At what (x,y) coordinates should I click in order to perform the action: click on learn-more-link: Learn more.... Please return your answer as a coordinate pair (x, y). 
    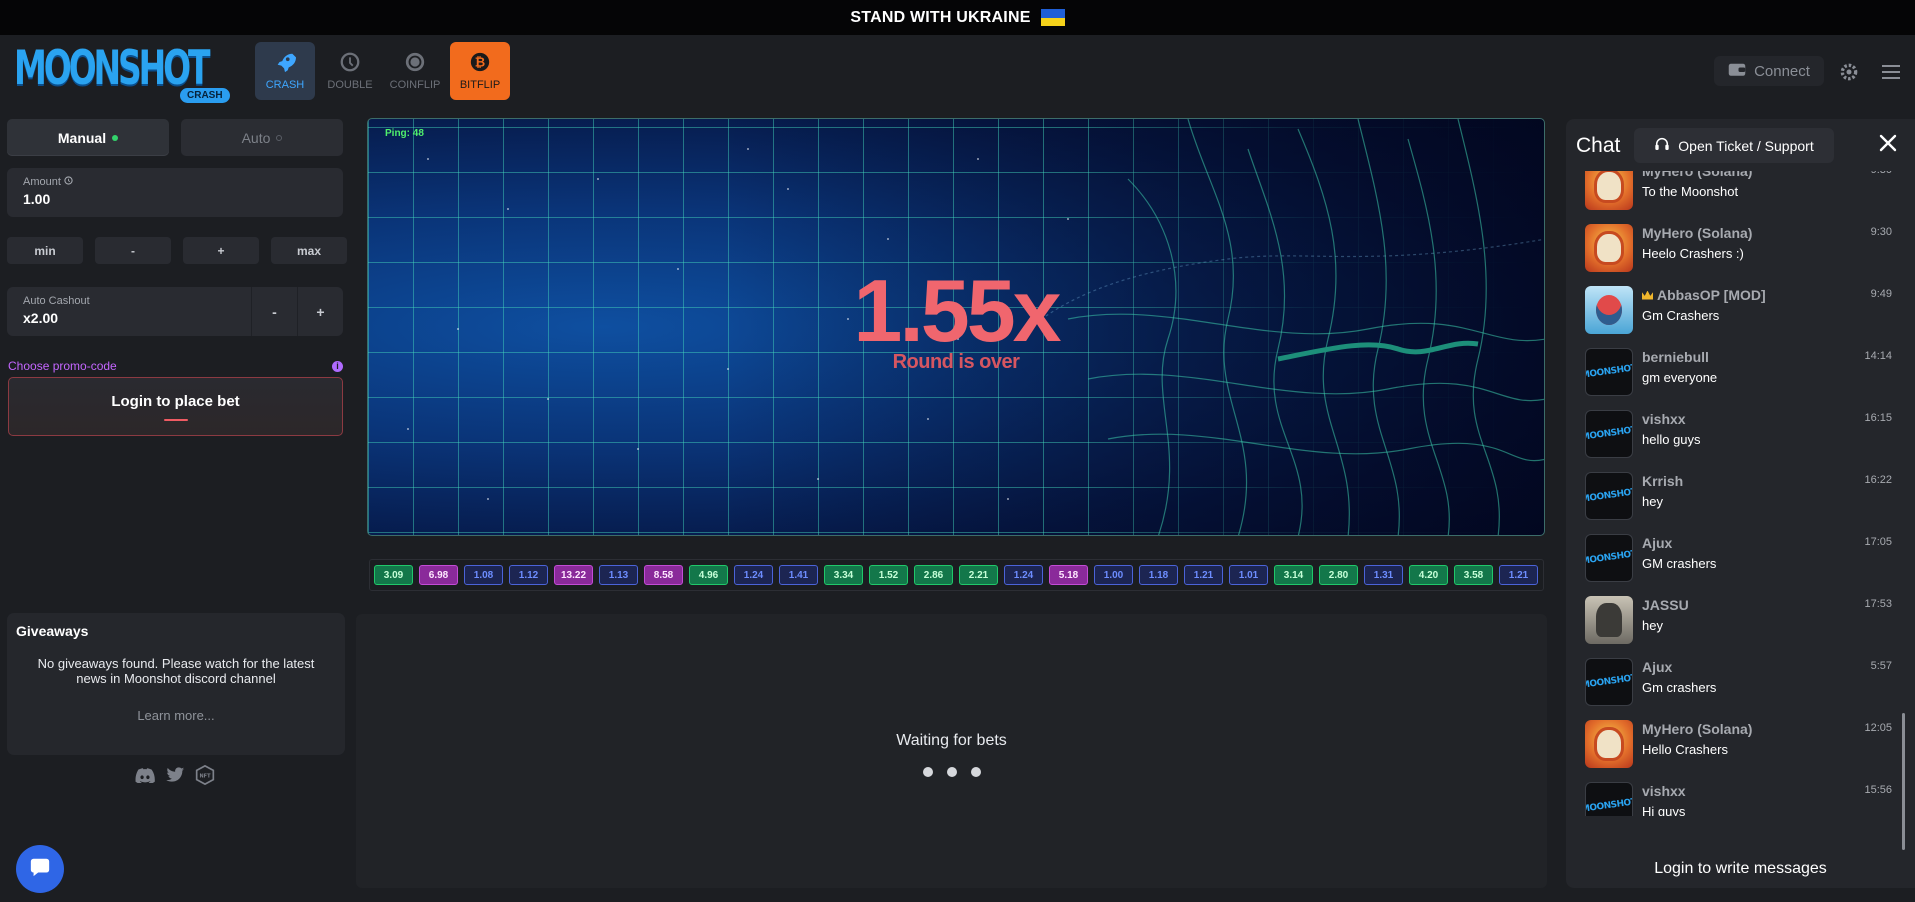
    Looking at the image, I should click on (176, 715).